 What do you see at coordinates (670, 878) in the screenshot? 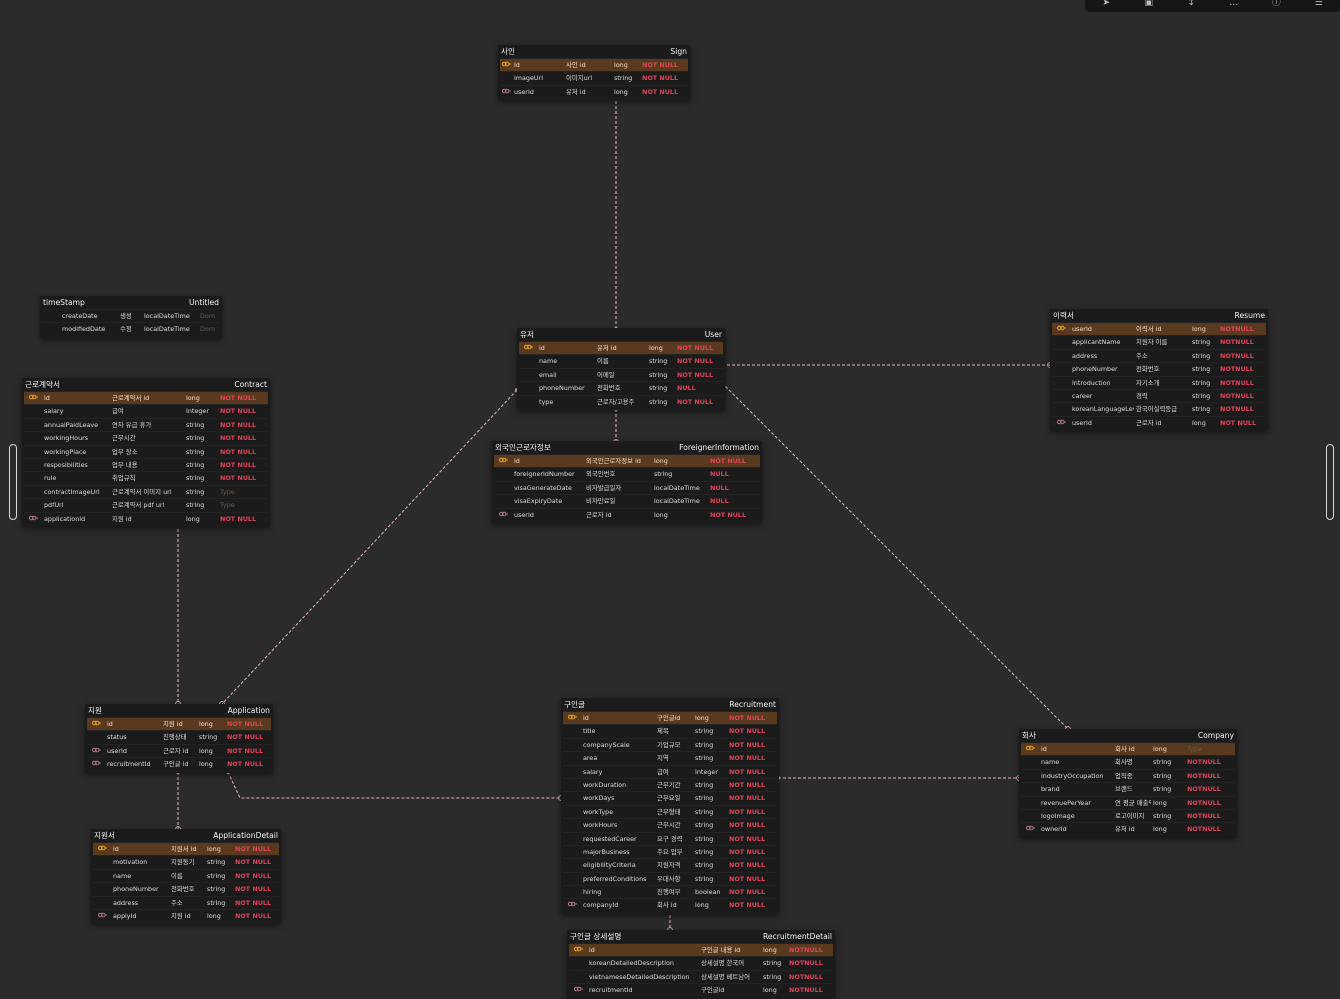
I see `column-row: preferredConditions 우대사항 string NOT NULL` at bounding box center [670, 878].